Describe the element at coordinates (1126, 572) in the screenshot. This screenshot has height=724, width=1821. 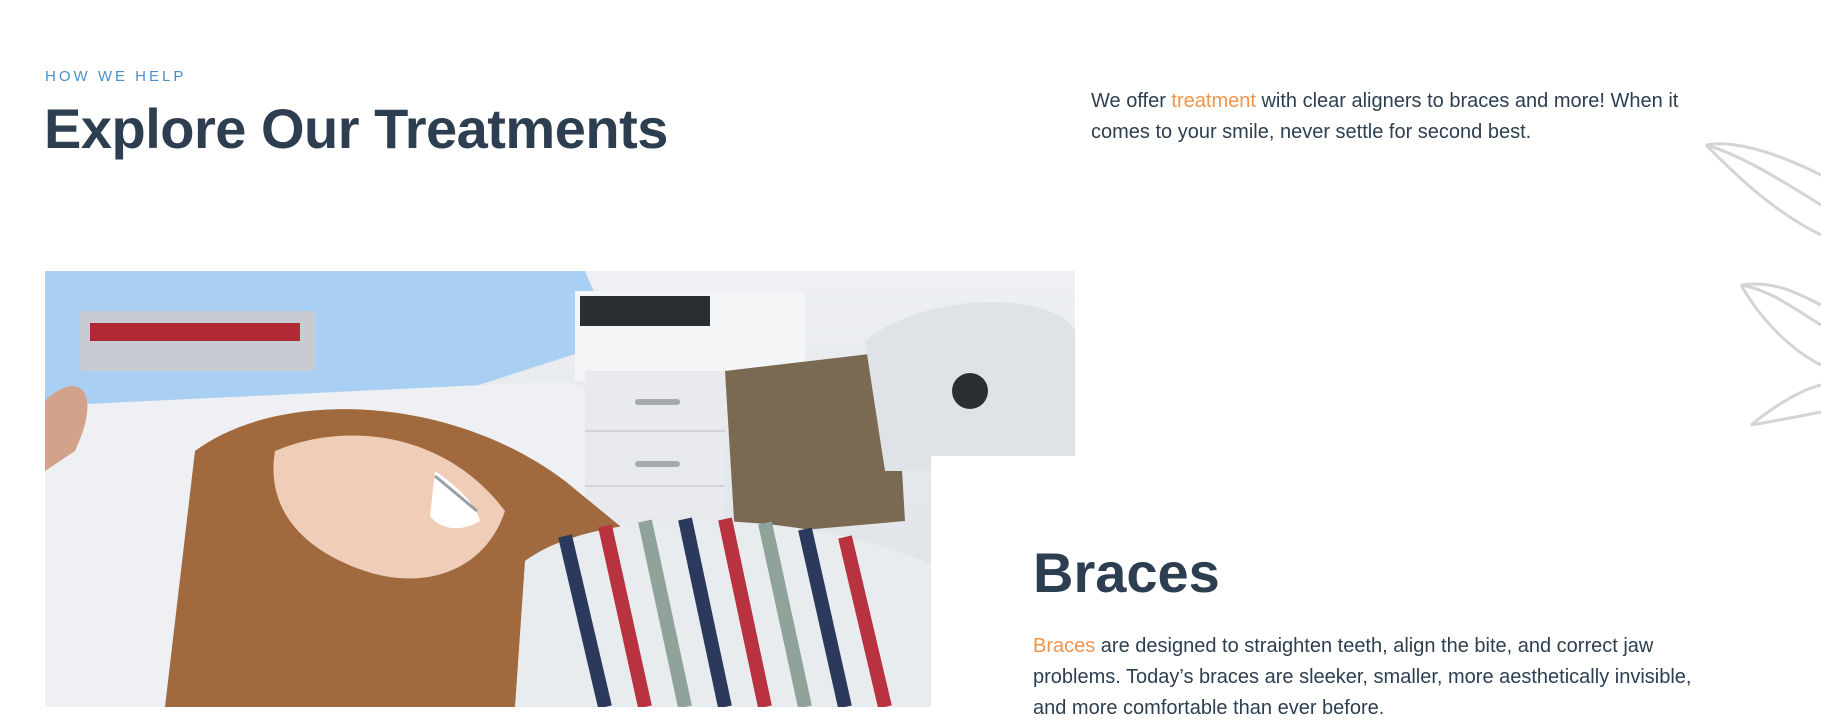
I see `treatment-title: Braces` at that location.